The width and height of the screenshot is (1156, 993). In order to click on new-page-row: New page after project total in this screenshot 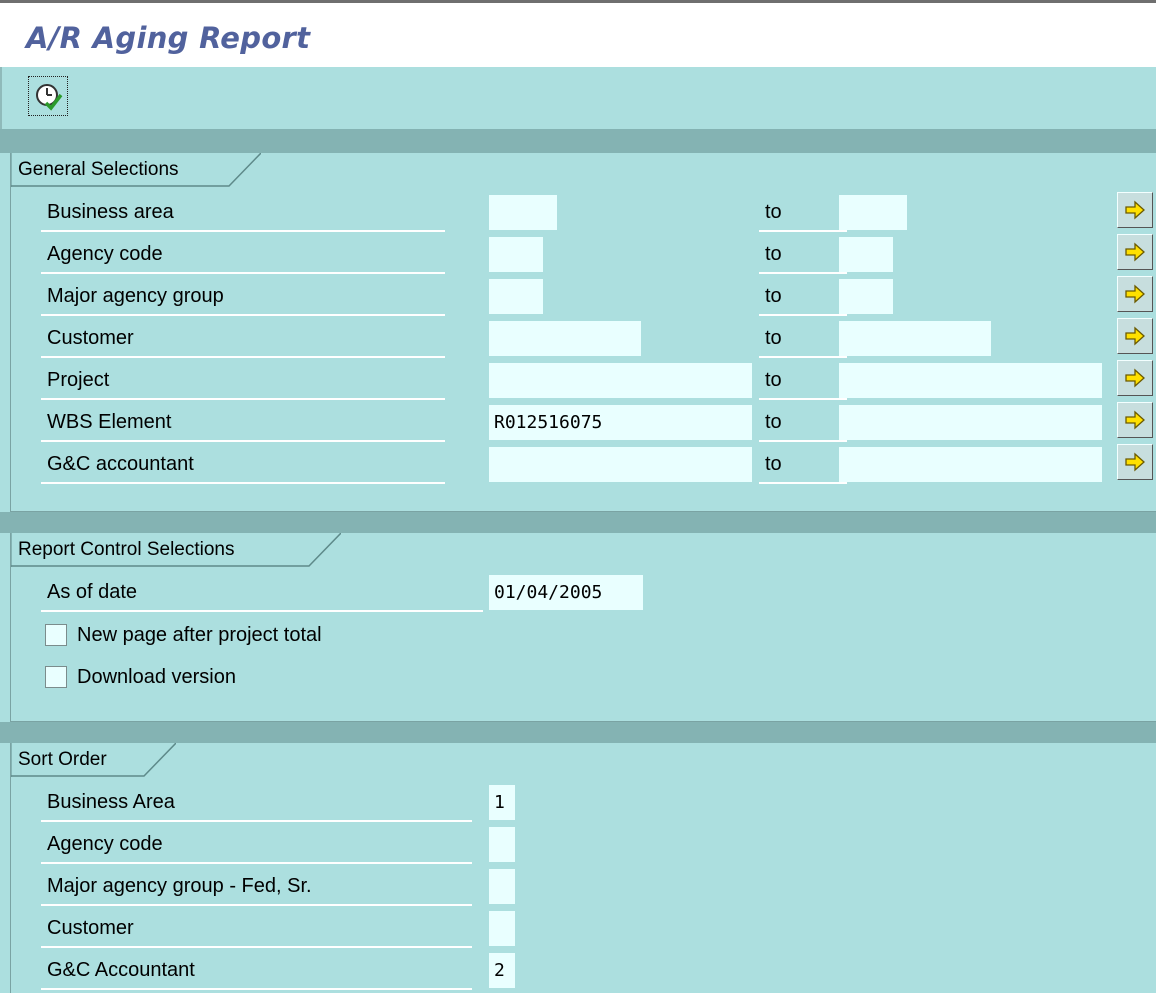, I will do `click(596, 635)`.